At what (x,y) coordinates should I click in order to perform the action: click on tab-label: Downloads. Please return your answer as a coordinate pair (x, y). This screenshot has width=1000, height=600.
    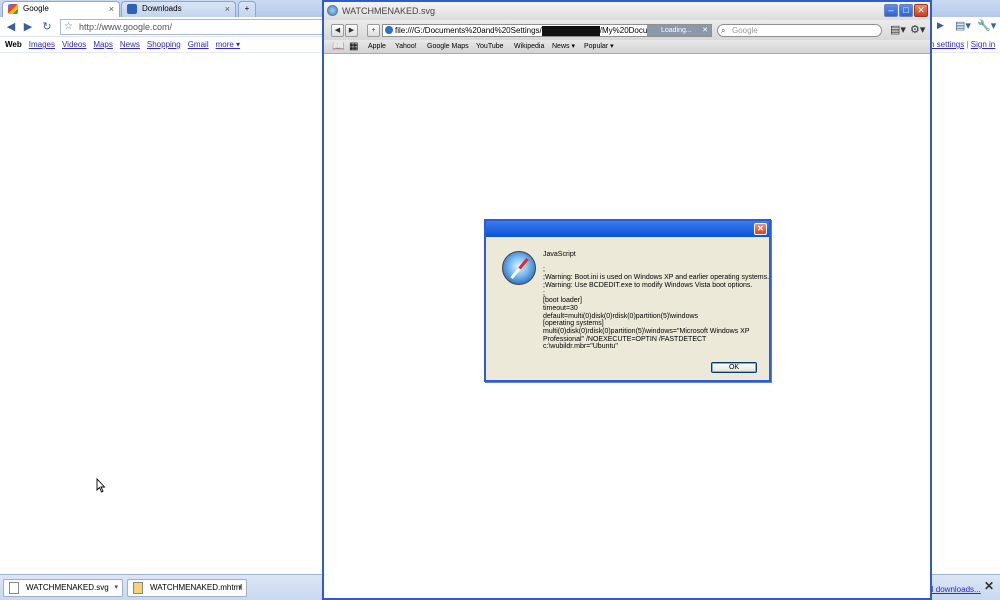
    Looking at the image, I should click on (162, 8).